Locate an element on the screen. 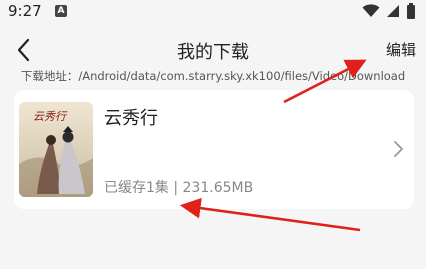 This screenshot has width=426, height=269. chevron-left-icon is located at coordinates (23, 50).